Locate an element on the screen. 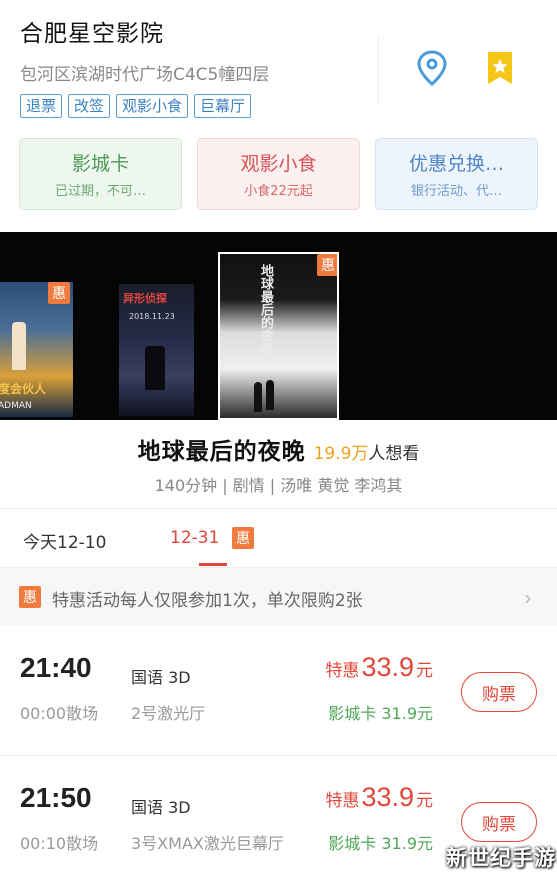  want-to-see: 19.9万人想看 is located at coordinates (367, 451).